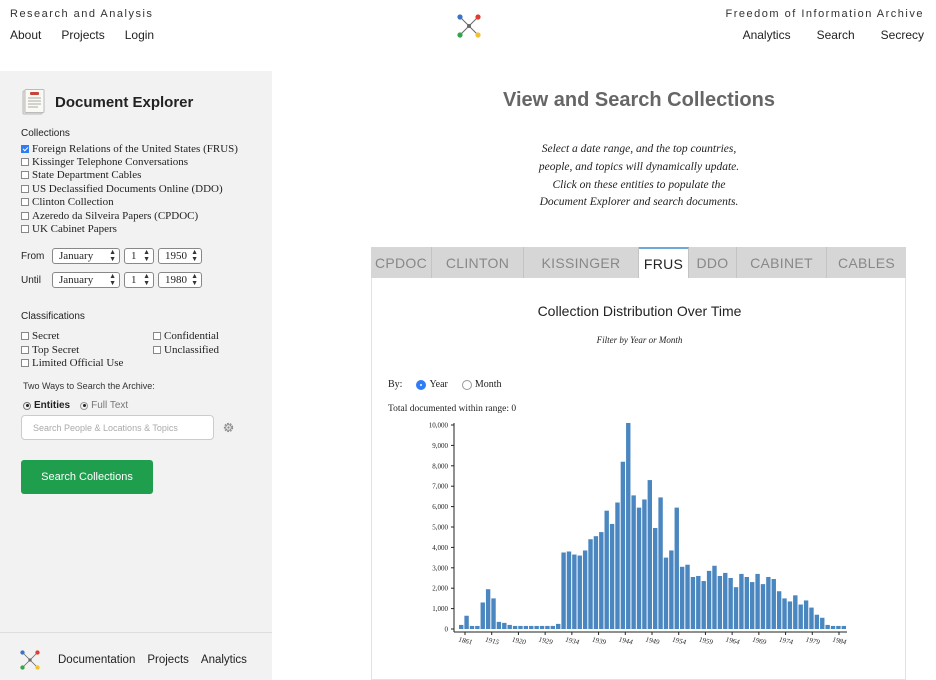  I want to click on classification-option: Unclassified, so click(213, 349).